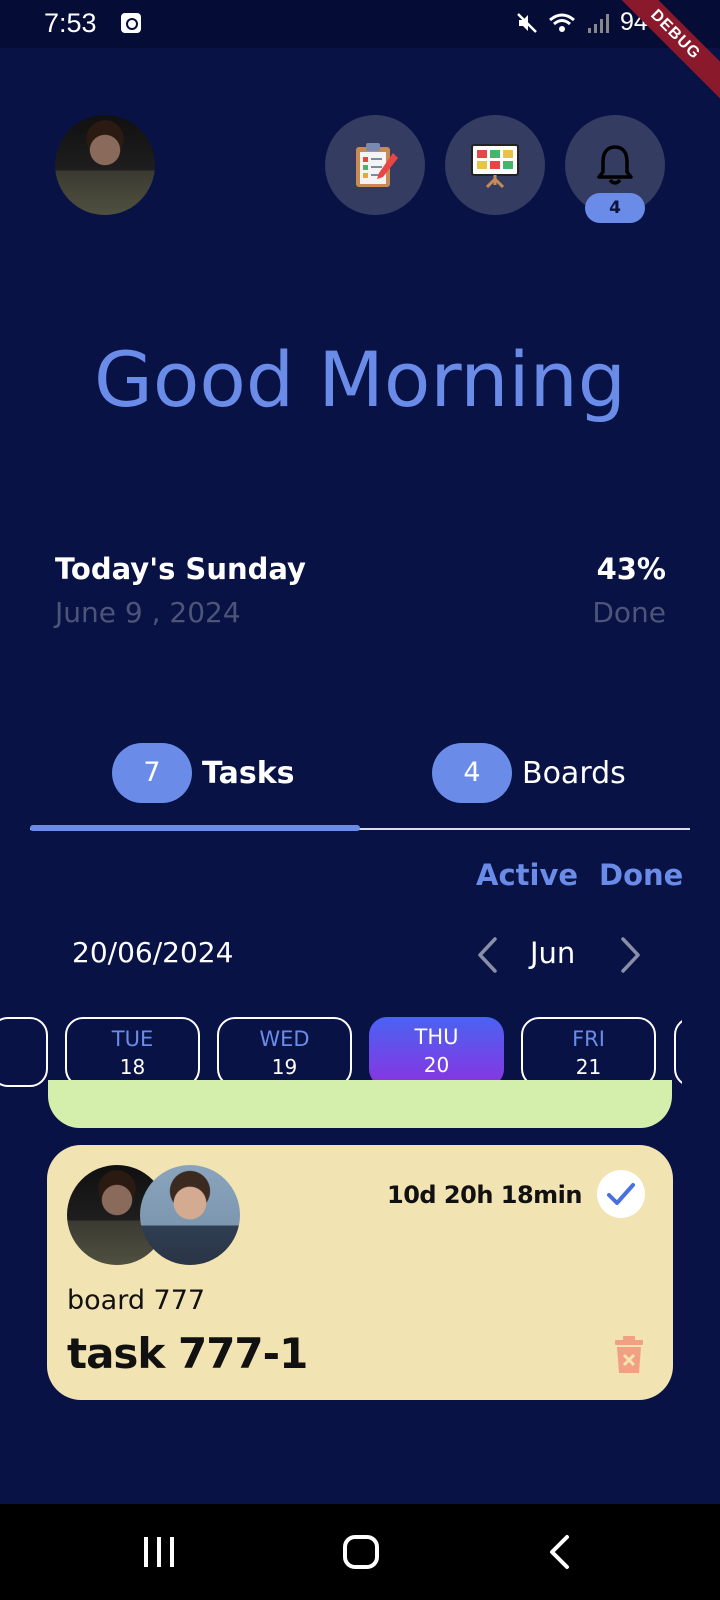 The height and width of the screenshot is (1600, 720). What do you see at coordinates (136, 1300) in the screenshot?
I see `task-board-name: board 777` at bounding box center [136, 1300].